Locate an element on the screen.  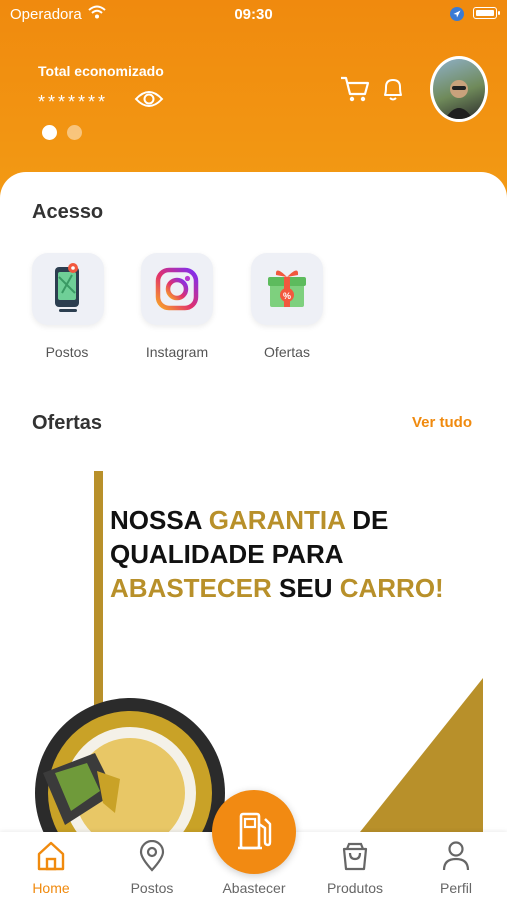
tab-label: Home is located at coordinates (51, 888).